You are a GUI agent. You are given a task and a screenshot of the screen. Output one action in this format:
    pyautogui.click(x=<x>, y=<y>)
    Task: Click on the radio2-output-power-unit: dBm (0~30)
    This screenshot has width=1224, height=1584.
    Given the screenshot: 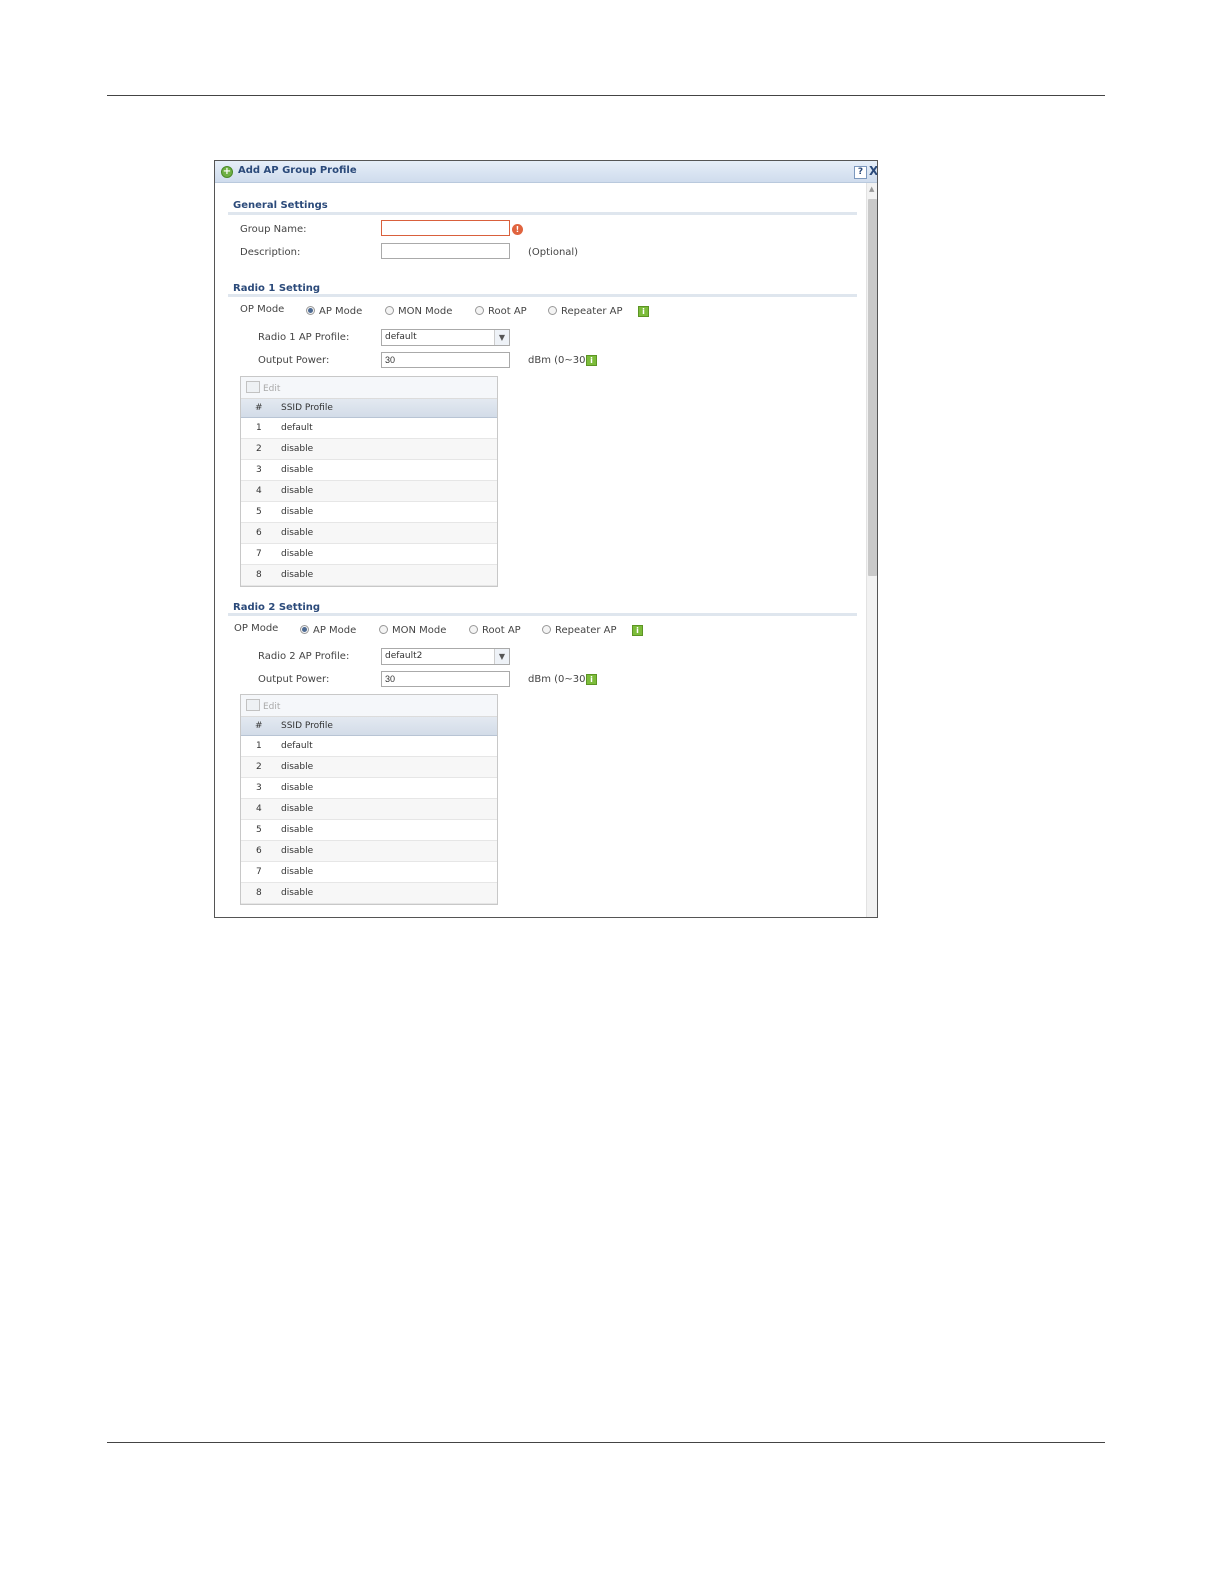 What is the action you would take?
    pyautogui.click(x=559, y=679)
    